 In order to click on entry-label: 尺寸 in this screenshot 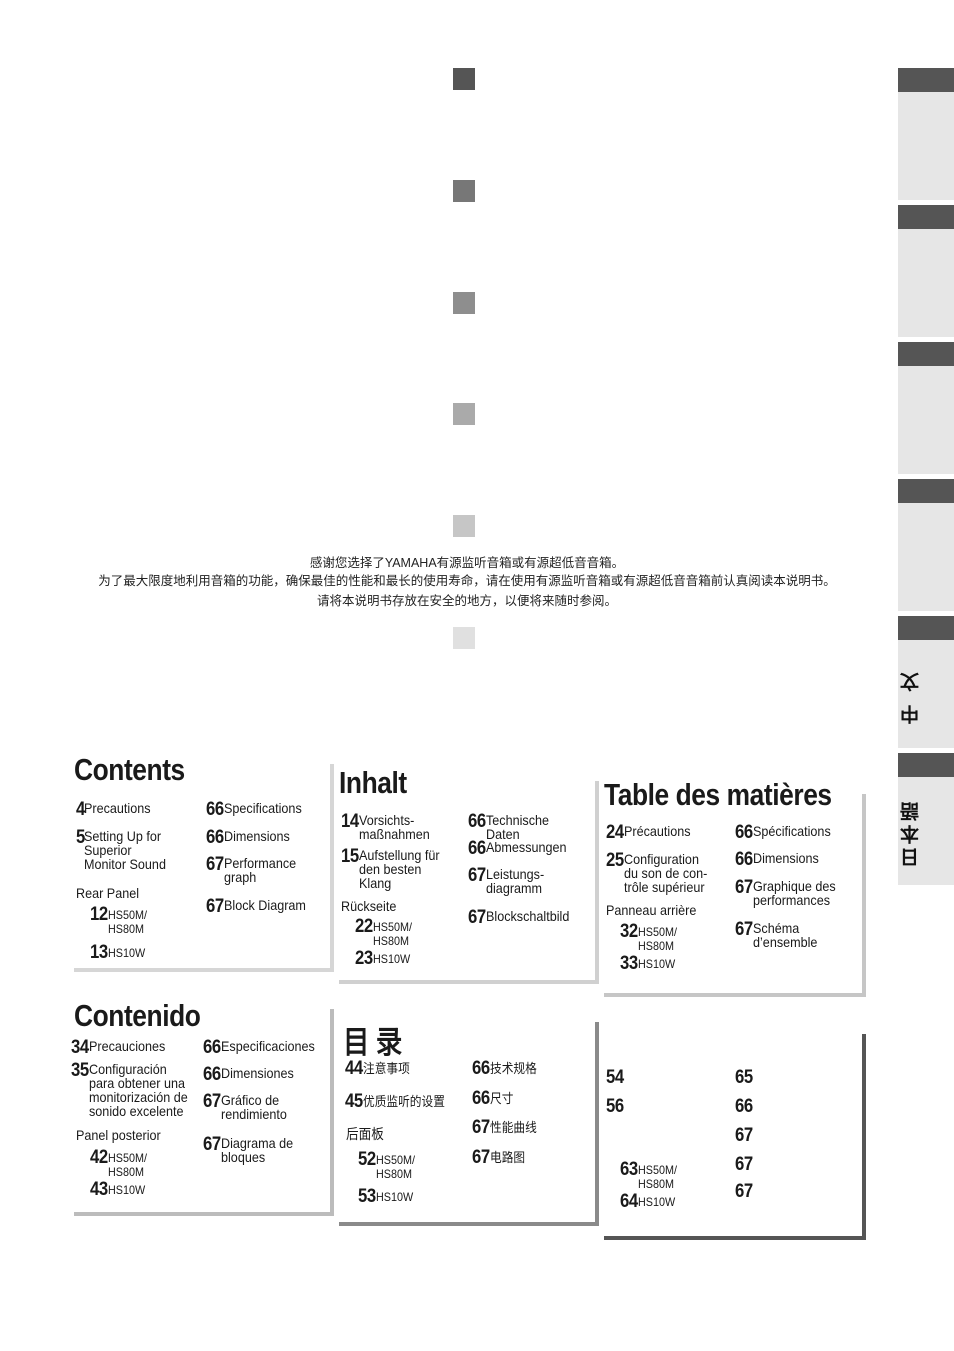, I will do `click(502, 1098)`.